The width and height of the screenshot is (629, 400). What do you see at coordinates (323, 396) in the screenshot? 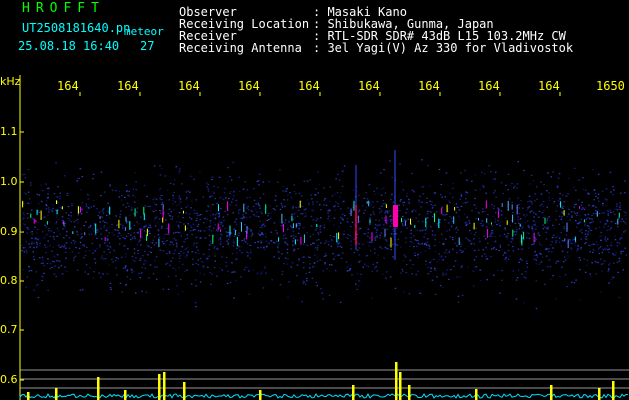
I see `amplitude-trace` at bounding box center [323, 396].